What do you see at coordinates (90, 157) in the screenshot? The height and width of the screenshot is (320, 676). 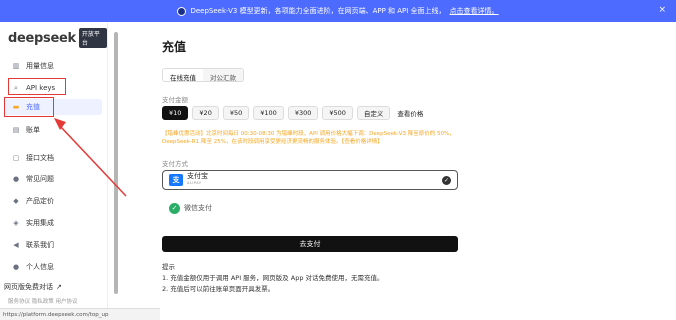 I see `annotation-arrow` at bounding box center [90, 157].